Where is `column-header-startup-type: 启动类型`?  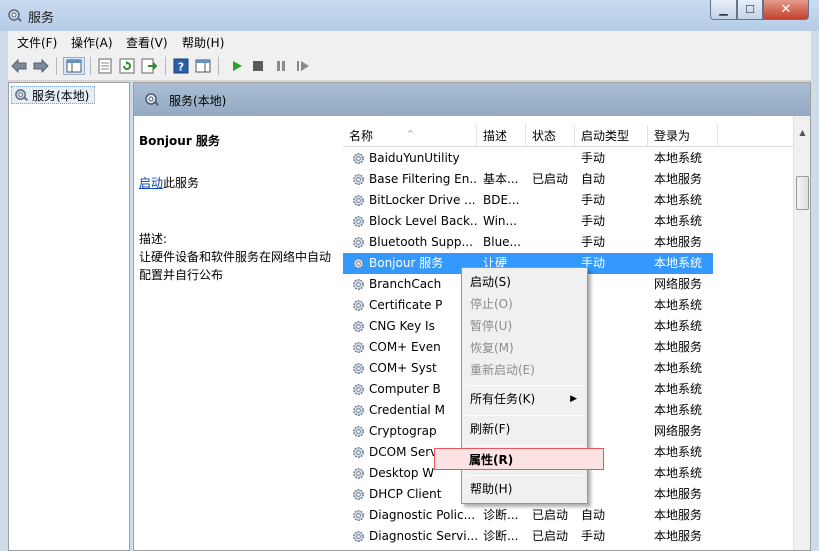 column-header-startup-type: 启动类型 is located at coordinates (611, 136).